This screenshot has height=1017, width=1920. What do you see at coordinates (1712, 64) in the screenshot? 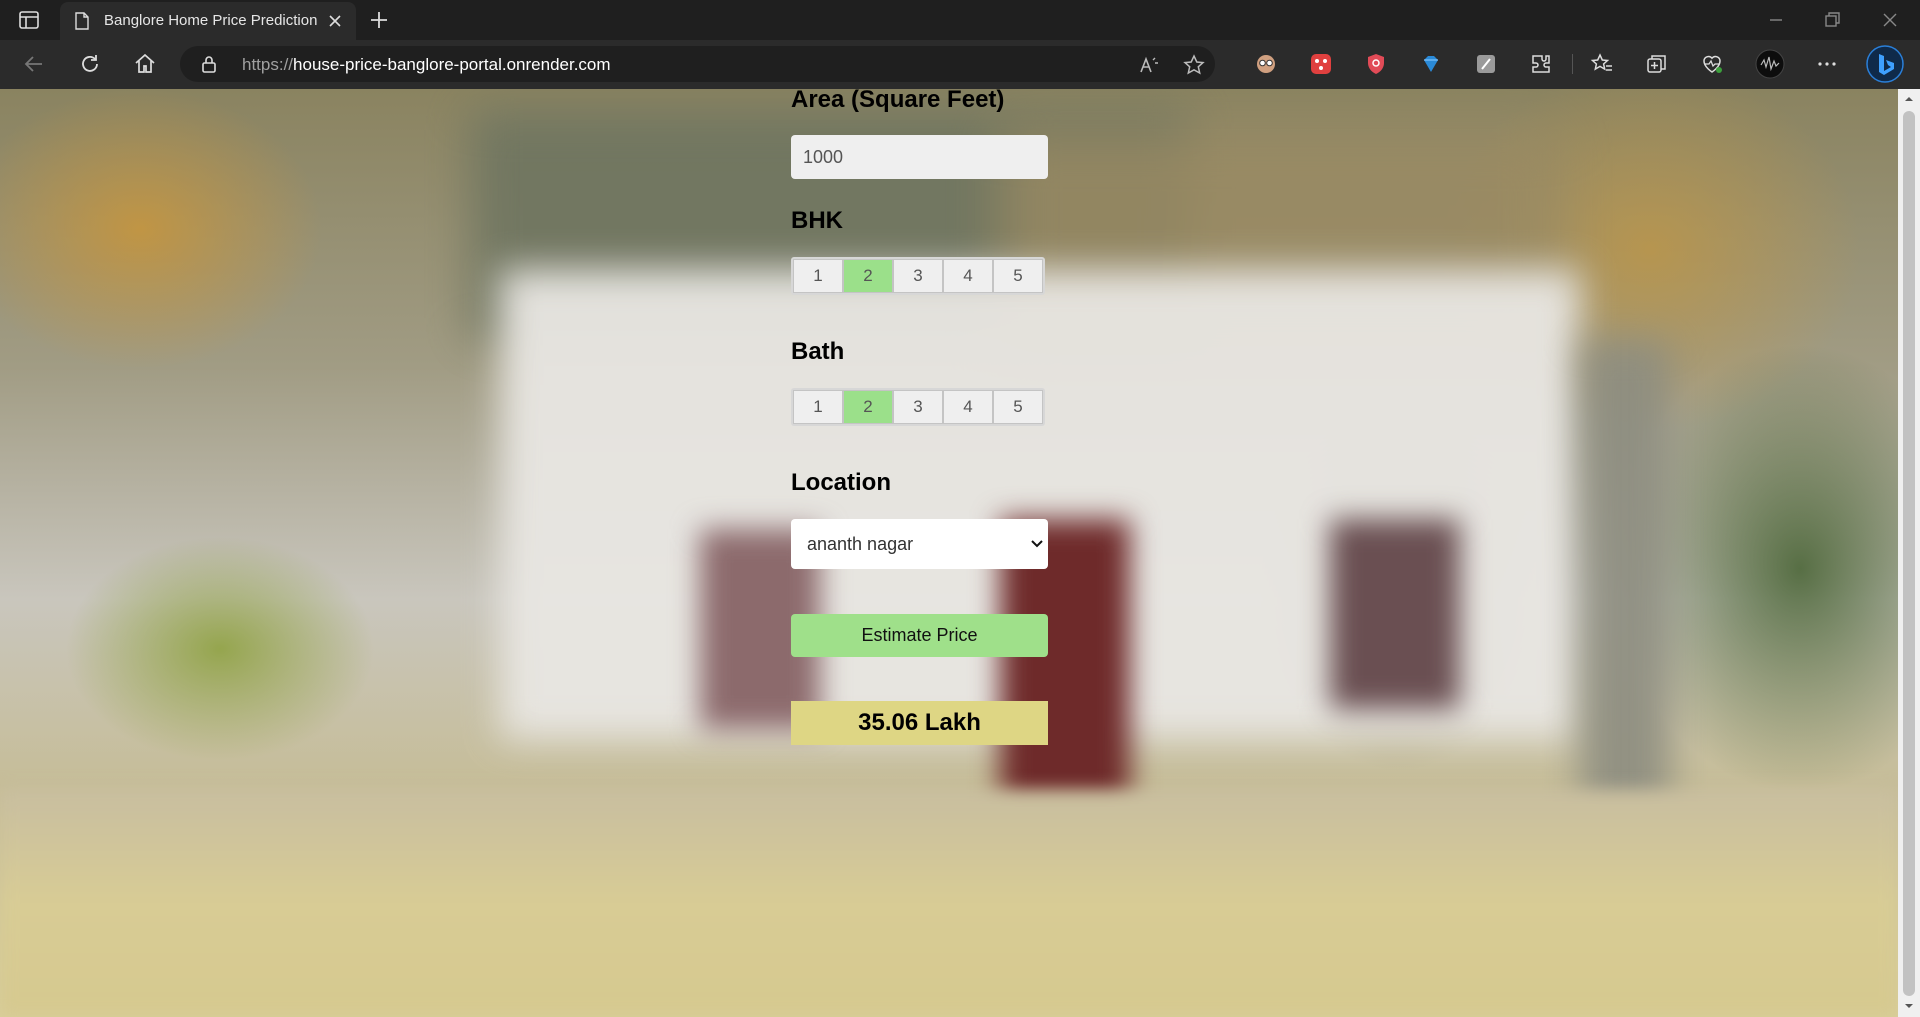
I see `browser-essentials-icon` at bounding box center [1712, 64].